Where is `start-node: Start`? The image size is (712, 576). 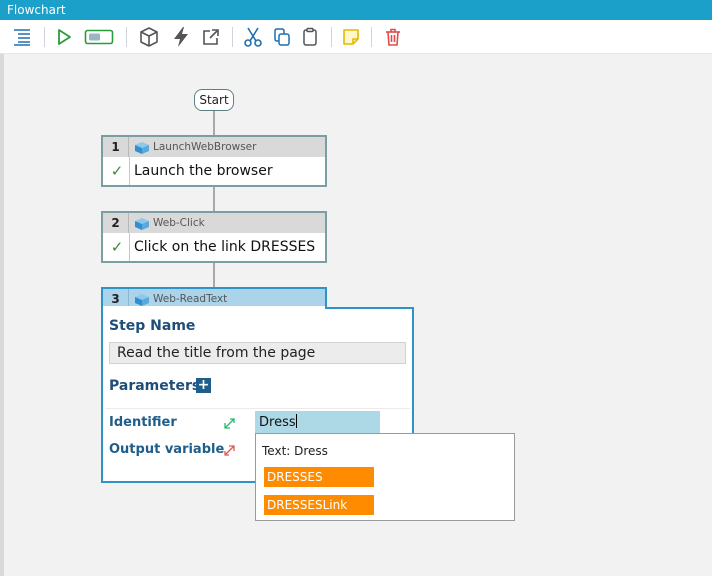 start-node: Start is located at coordinates (214, 100).